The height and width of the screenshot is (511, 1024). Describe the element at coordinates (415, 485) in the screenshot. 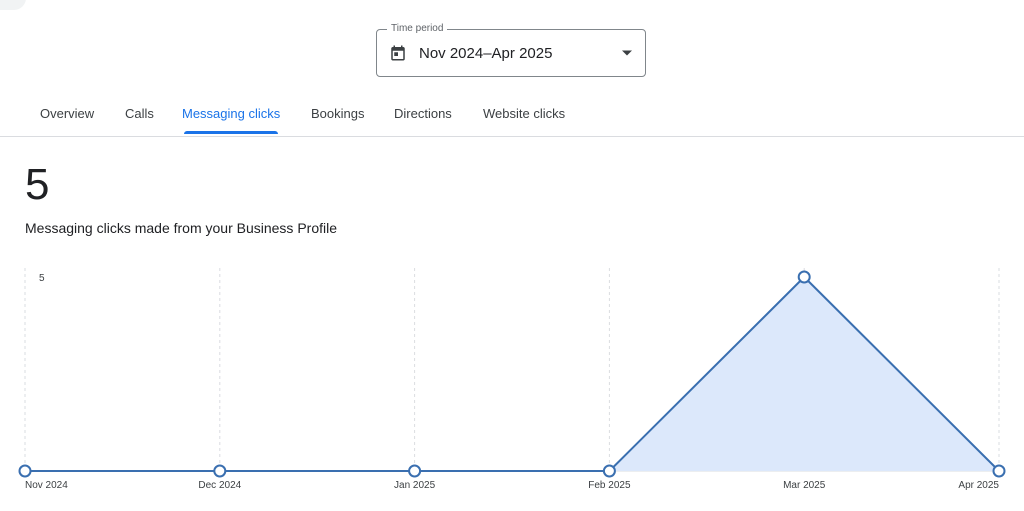

I see `x-tick-label: Jan 2025` at that location.